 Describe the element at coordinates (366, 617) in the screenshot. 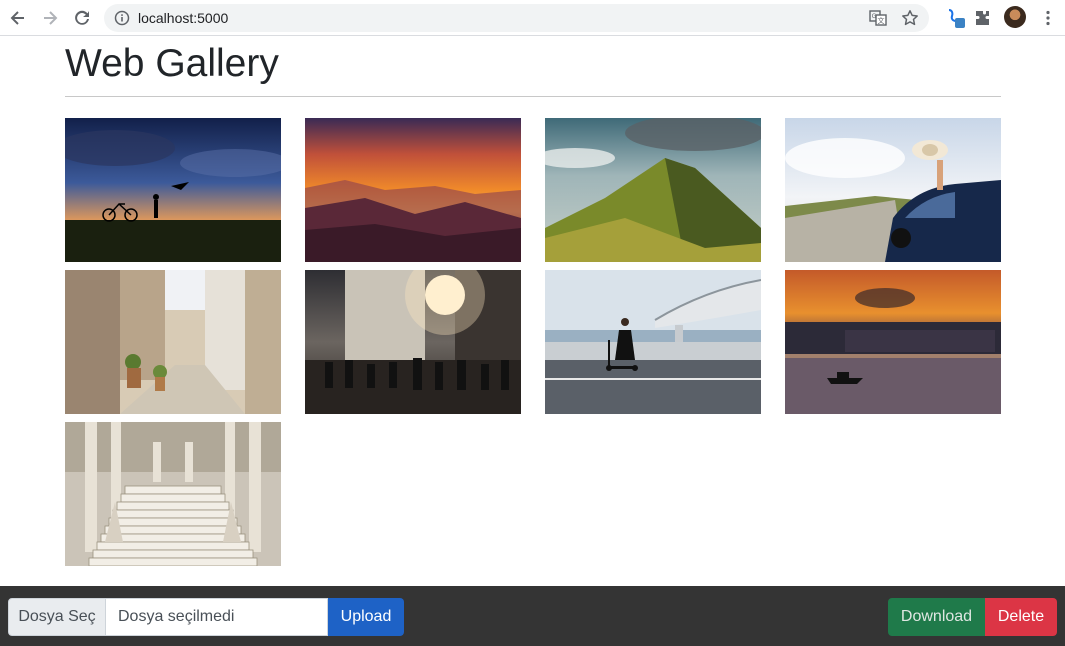

I see `upload-button: Upload` at that location.